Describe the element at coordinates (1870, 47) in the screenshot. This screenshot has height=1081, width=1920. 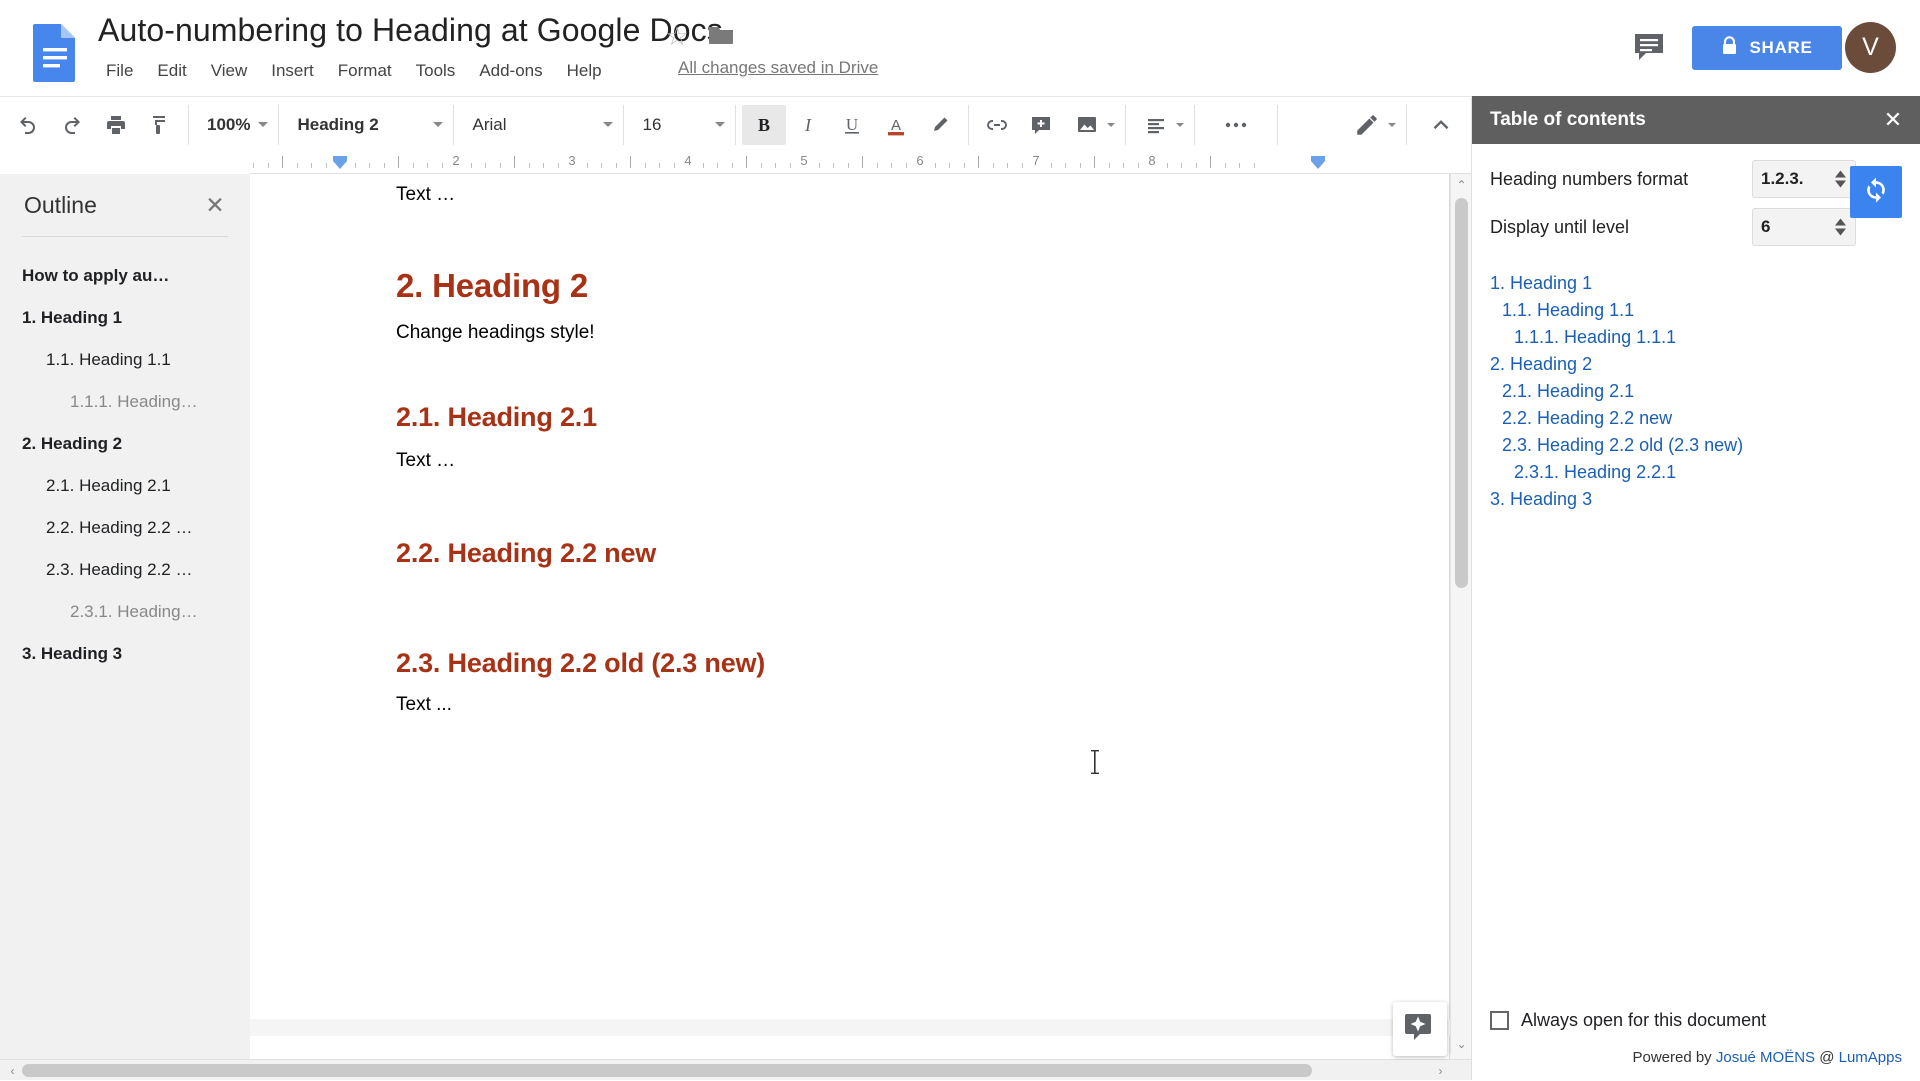
I see `avatar: V` at that location.